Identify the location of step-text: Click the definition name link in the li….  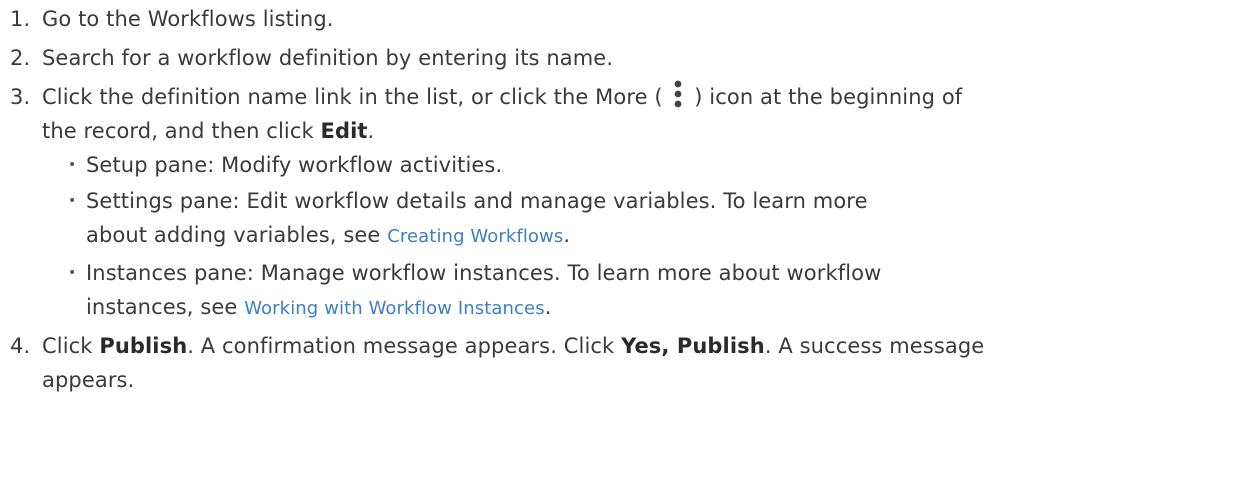
(356, 97).